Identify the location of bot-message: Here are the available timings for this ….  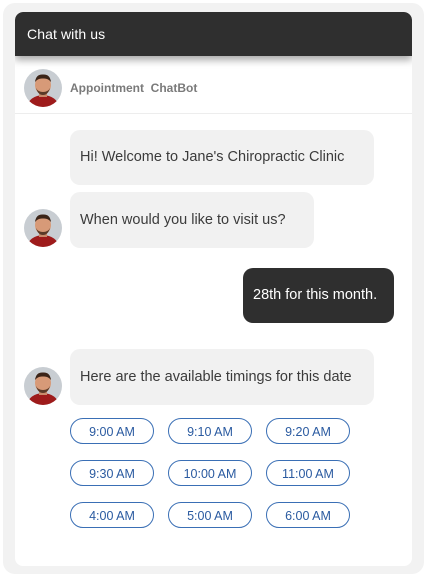
(222, 377).